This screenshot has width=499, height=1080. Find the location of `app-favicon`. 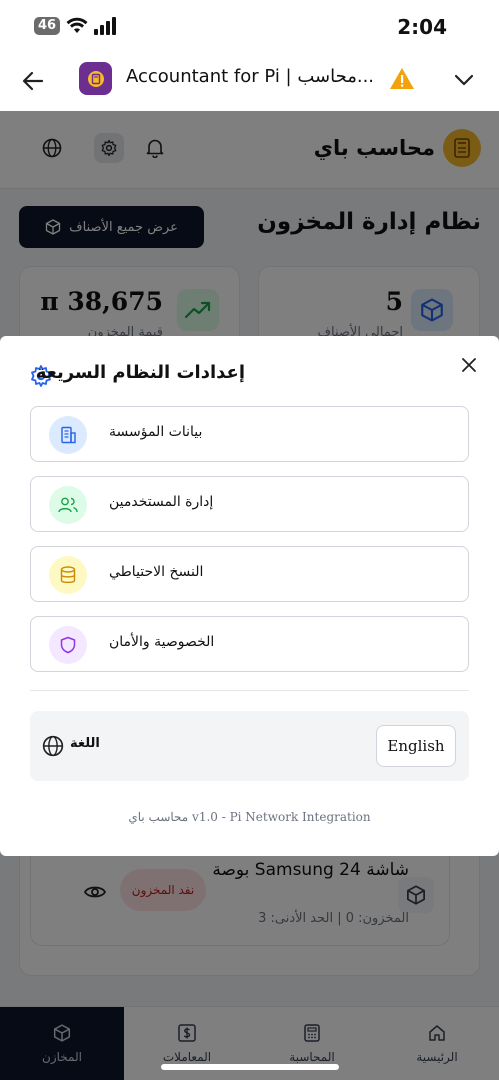

app-favicon is located at coordinates (95, 78).